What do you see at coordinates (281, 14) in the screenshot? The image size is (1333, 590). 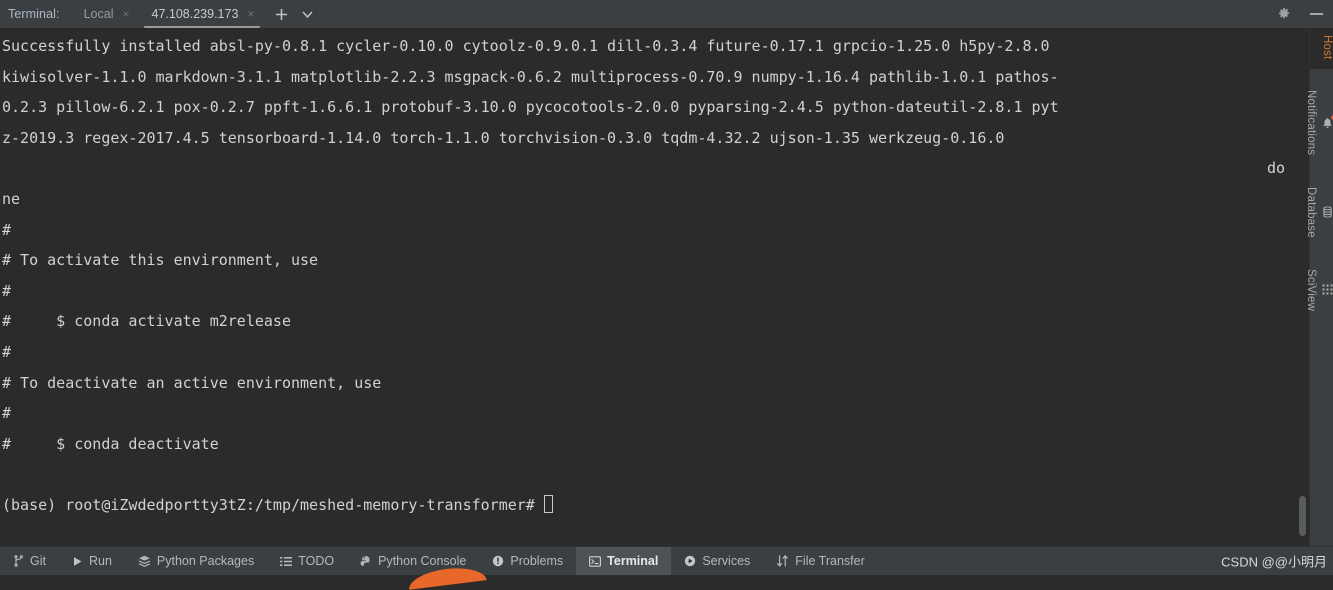 I see `add-terminal-icon` at bounding box center [281, 14].